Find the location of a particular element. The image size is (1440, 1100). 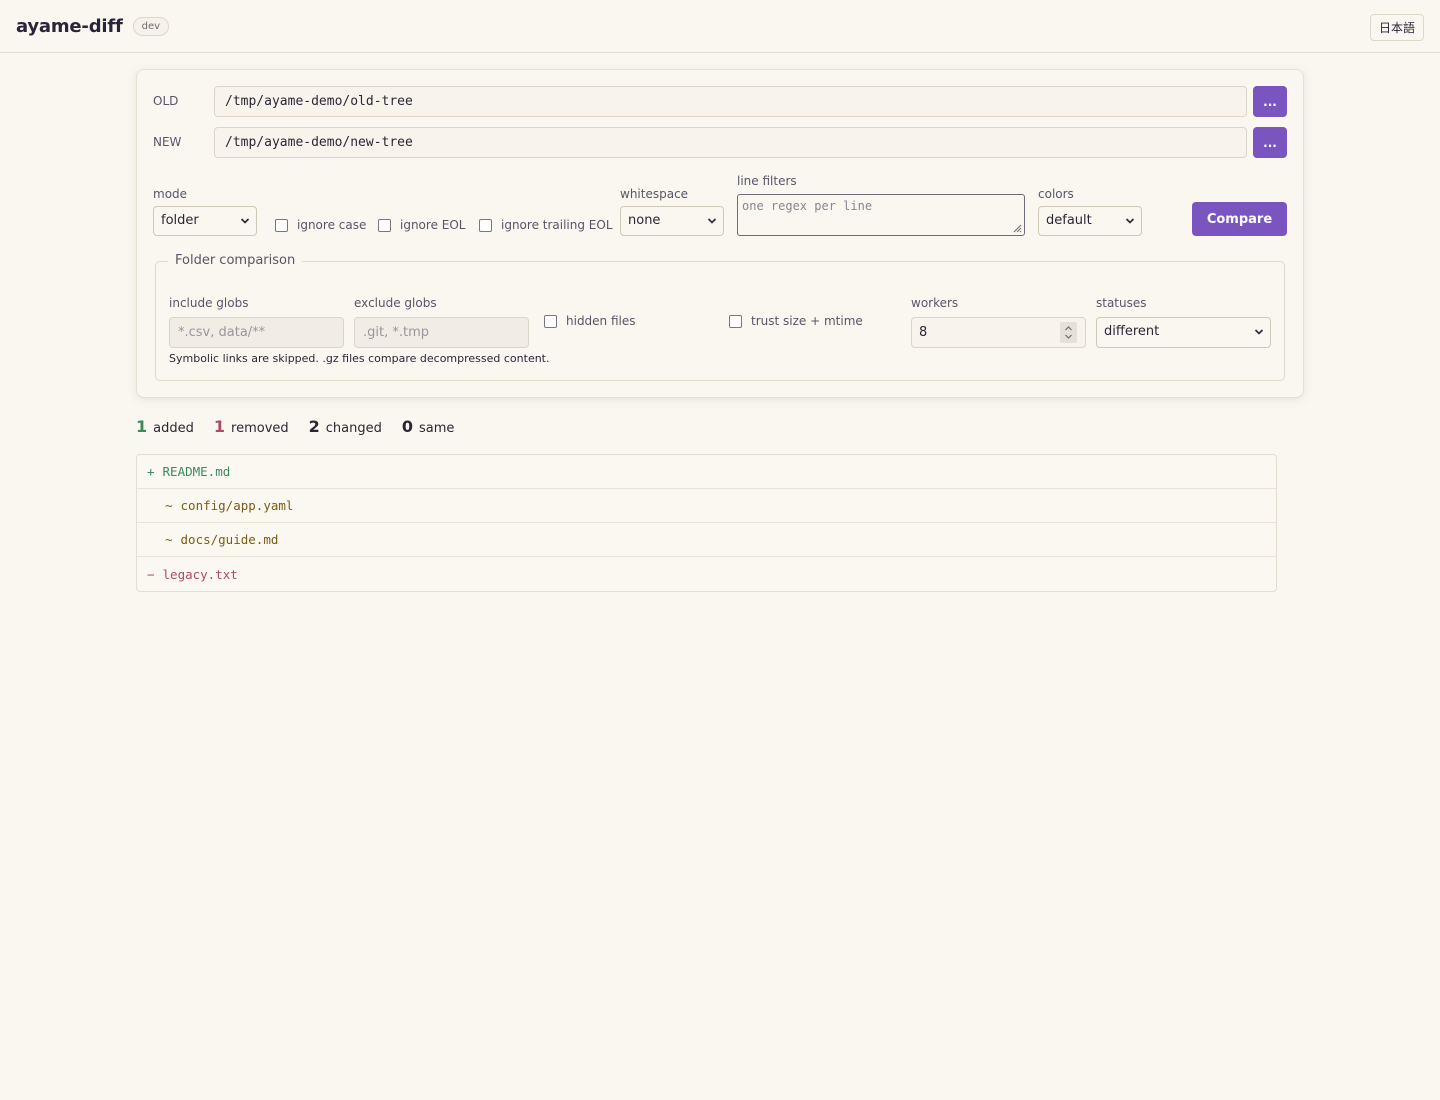

old-path-label: OLD is located at coordinates (166, 101).